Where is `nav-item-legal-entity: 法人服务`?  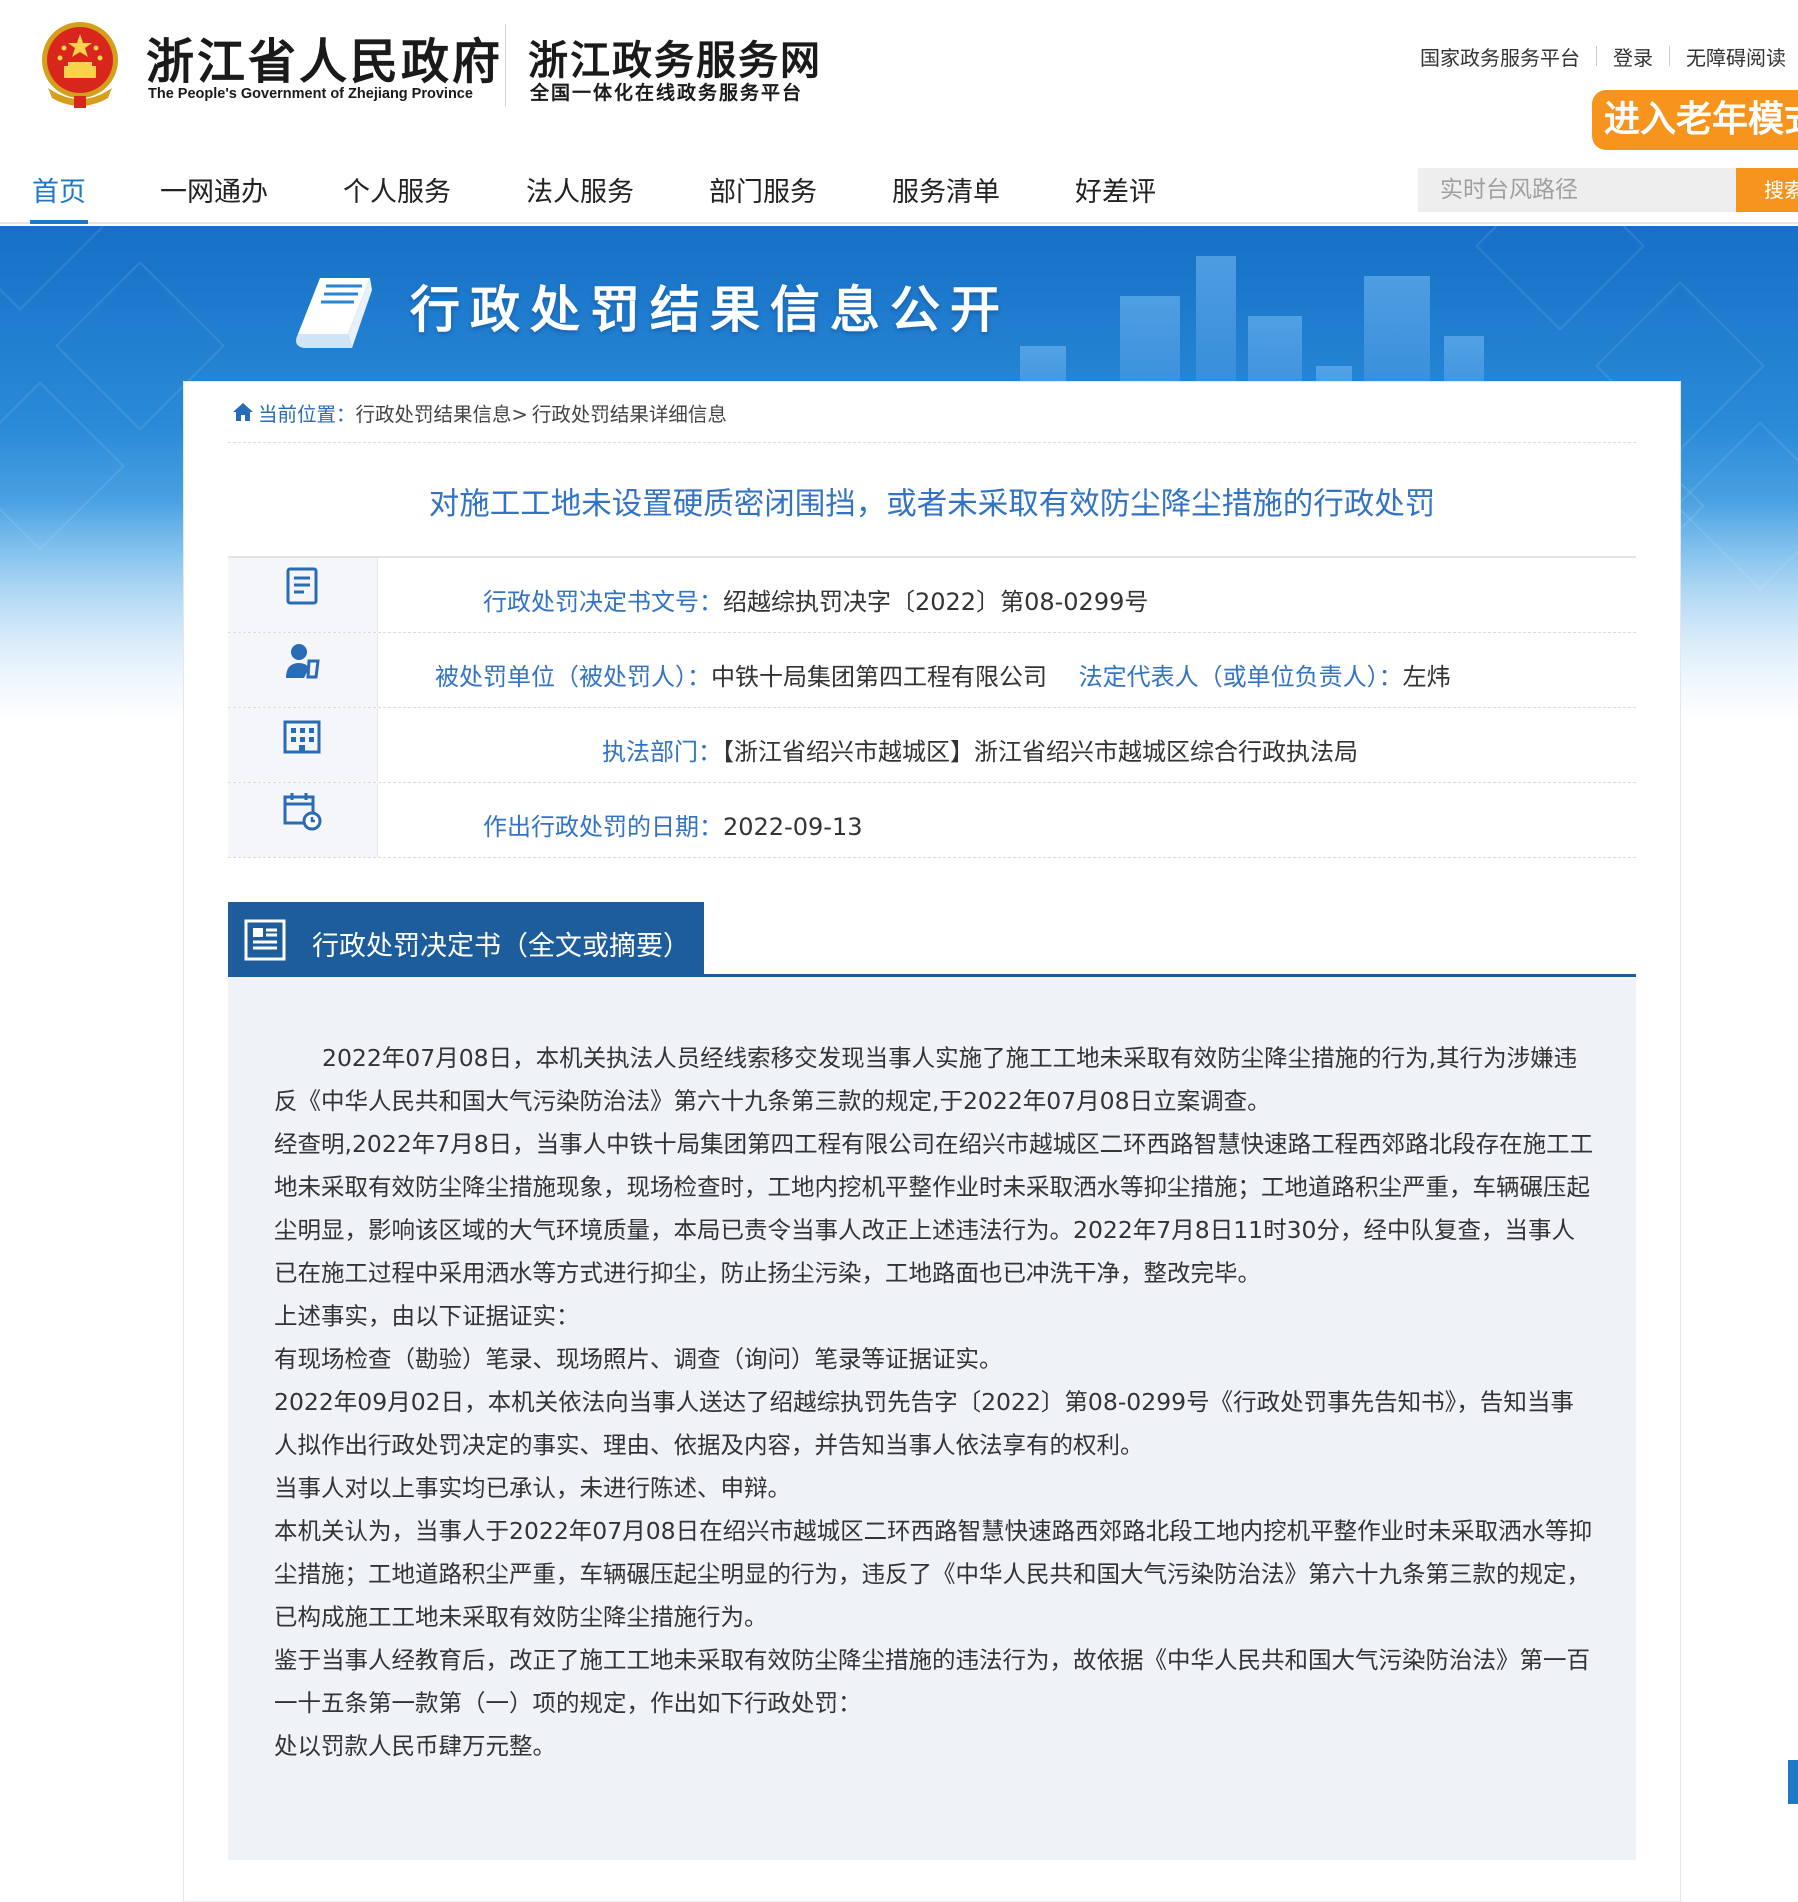 nav-item-legal-entity: 法人服务 is located at coordinates (580, 189).